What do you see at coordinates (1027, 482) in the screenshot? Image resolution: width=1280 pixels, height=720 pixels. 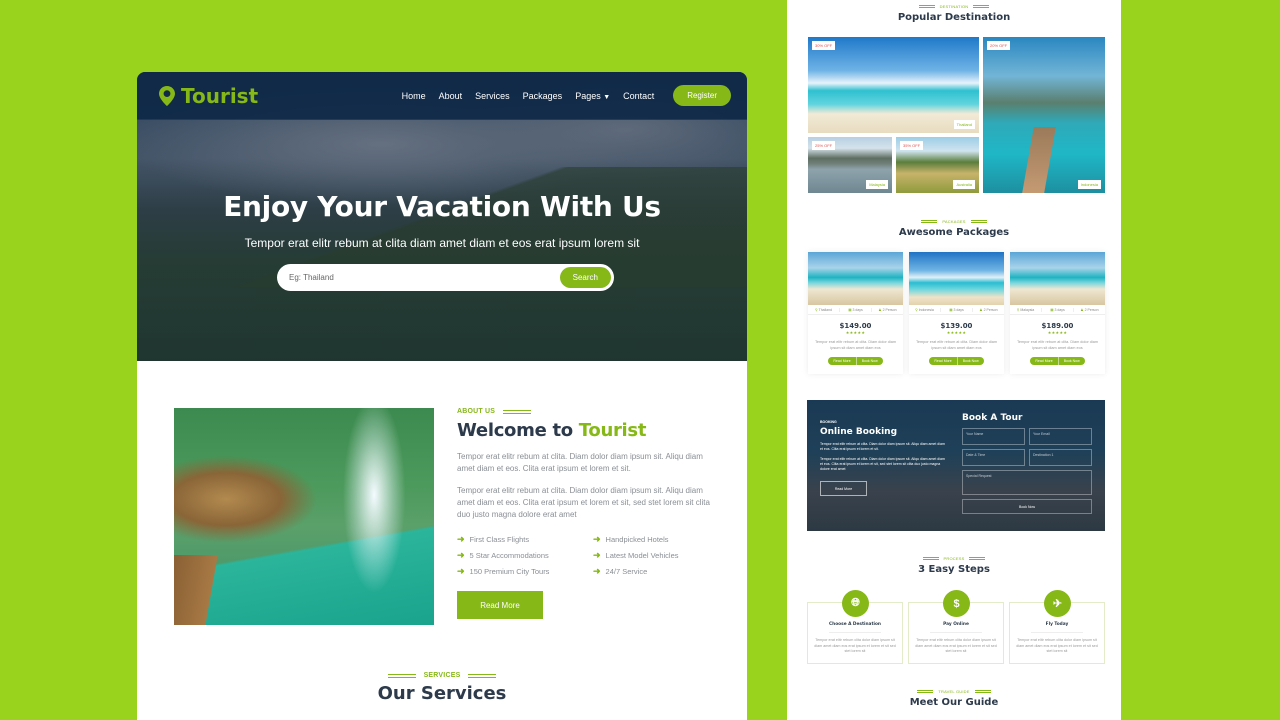 I see `special-request-textarea: Special Request` at bounding box center [1027, 482].